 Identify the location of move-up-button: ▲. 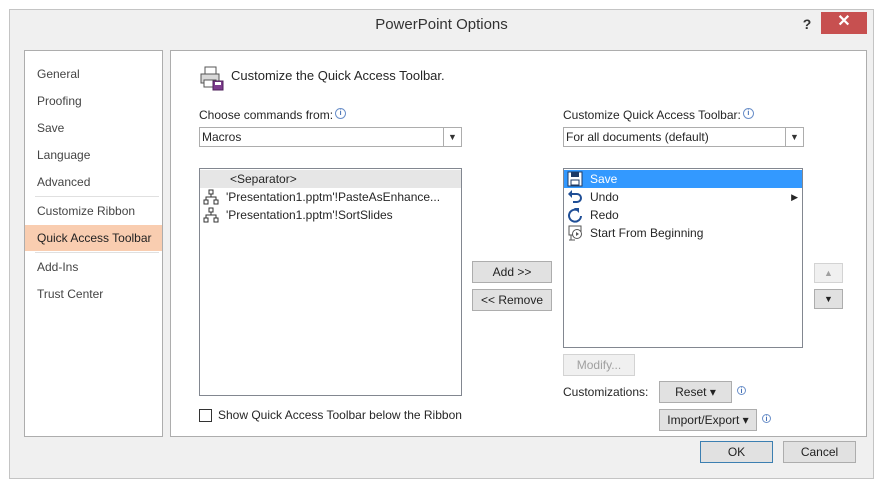
(828, 273).